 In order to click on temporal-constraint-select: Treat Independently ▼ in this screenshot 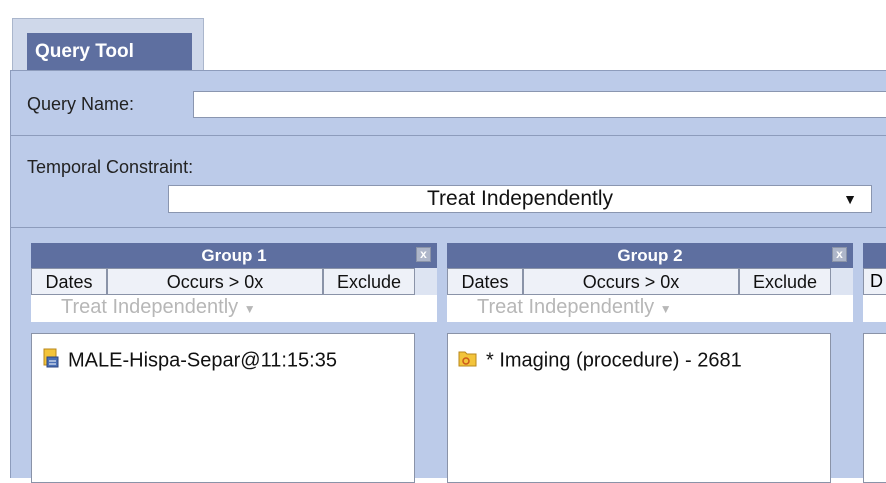, I will do `click(520, 199)`.